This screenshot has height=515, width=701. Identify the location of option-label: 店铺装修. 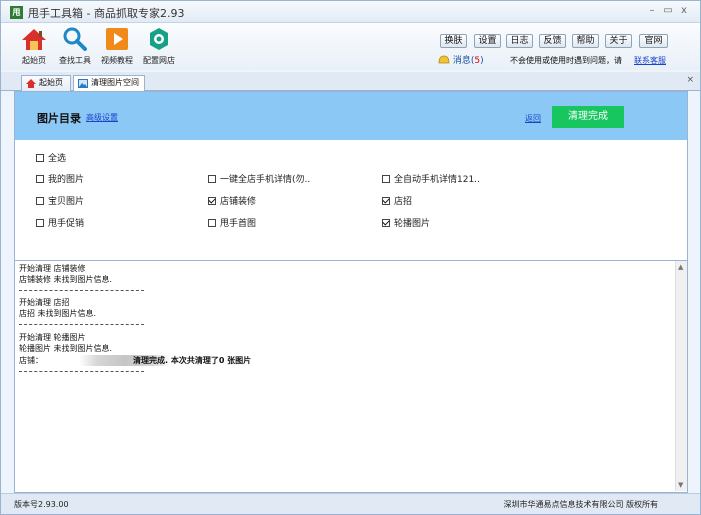
(238, 202).